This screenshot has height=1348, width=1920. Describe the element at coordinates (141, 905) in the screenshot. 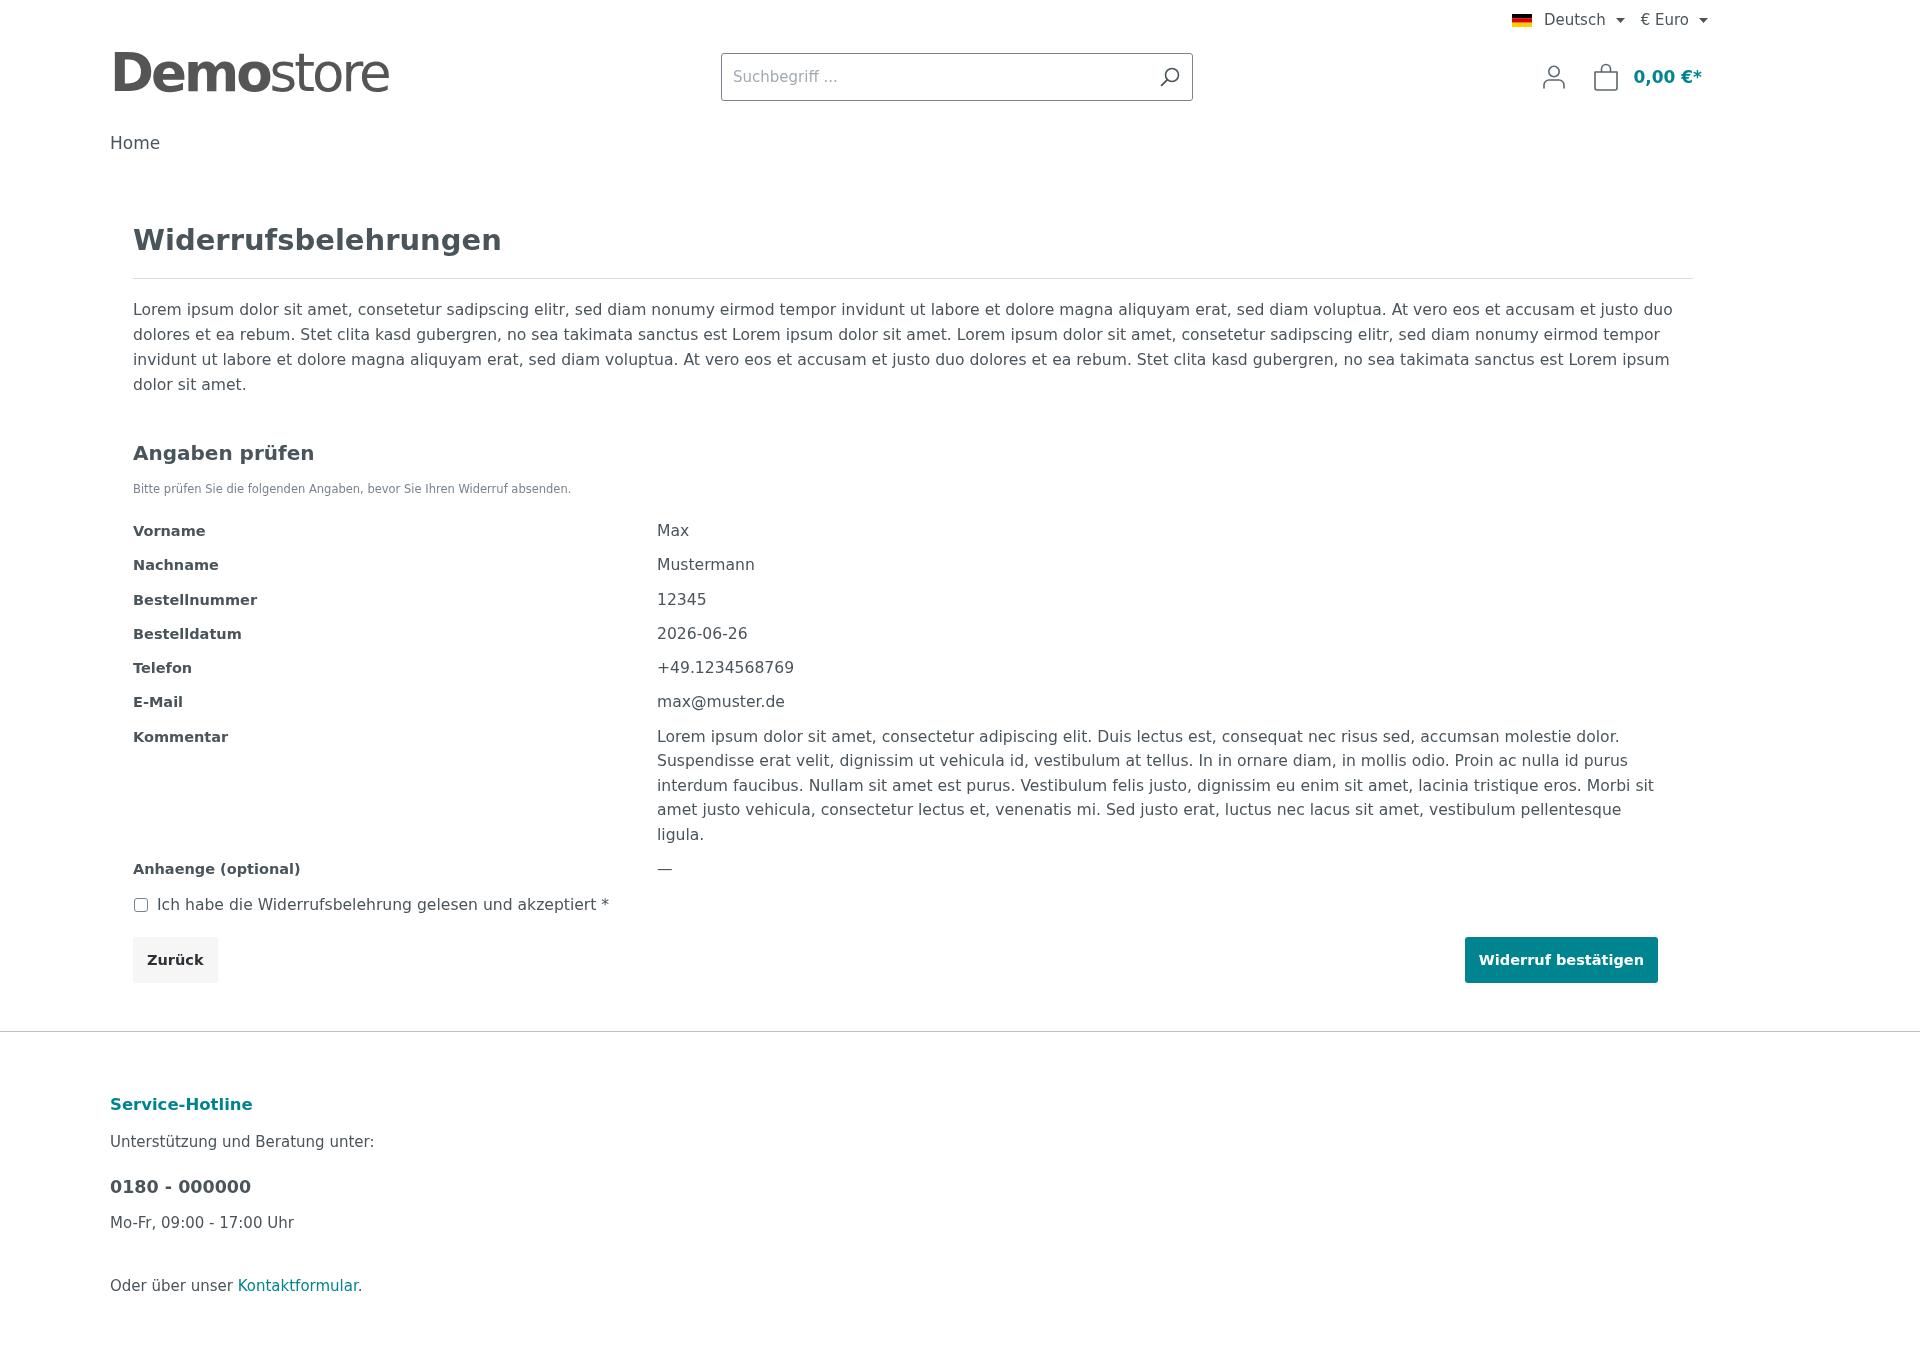

I see `checkbox` at that location.